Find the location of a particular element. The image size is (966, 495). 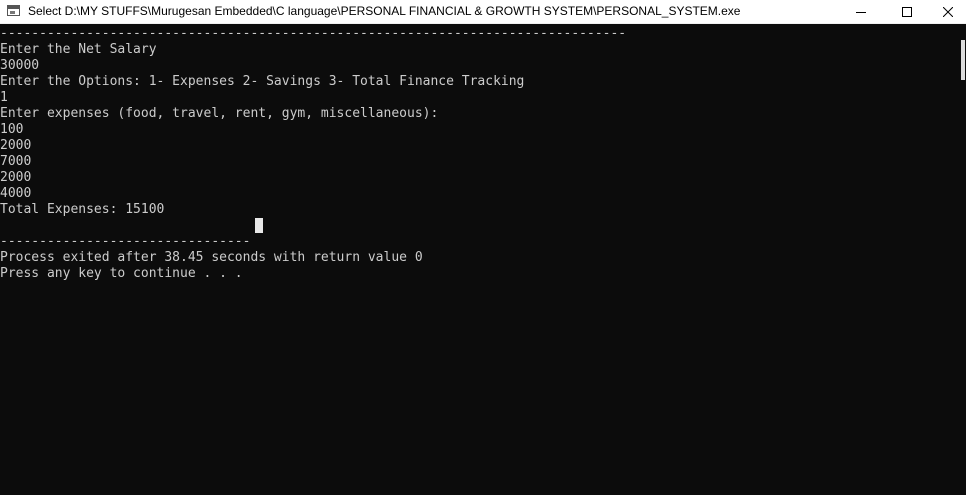

scrollbar-thumb is located at coordinates (963, 60).